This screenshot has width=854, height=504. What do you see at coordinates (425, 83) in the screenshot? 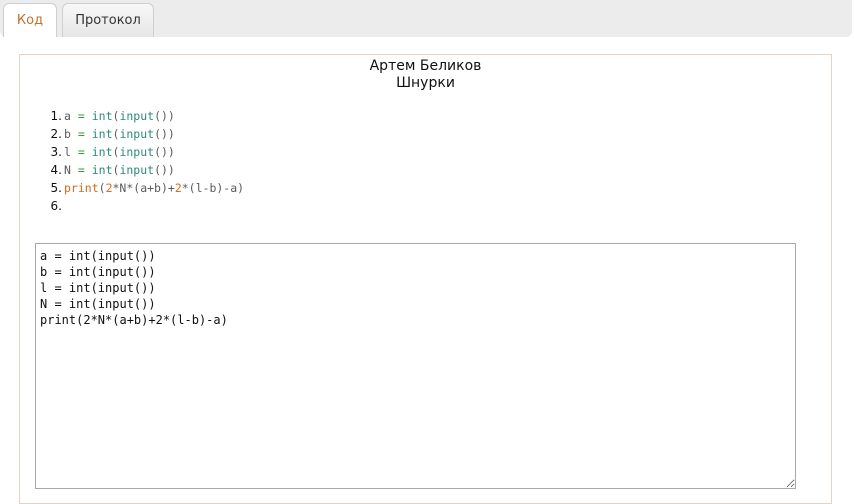
I see `problem-title: Шнурки` at bounding box center [425, 83].